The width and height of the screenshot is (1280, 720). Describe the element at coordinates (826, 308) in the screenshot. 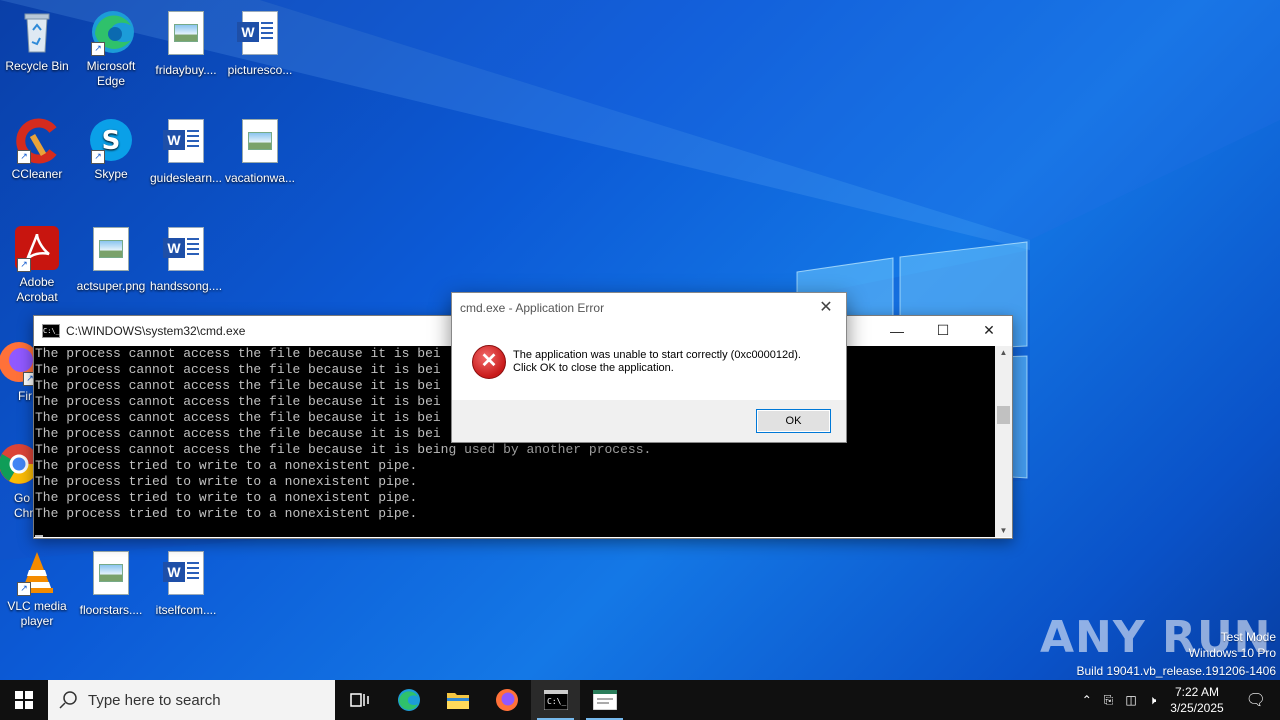

I see `dialog-close-button: ✕` at that location.